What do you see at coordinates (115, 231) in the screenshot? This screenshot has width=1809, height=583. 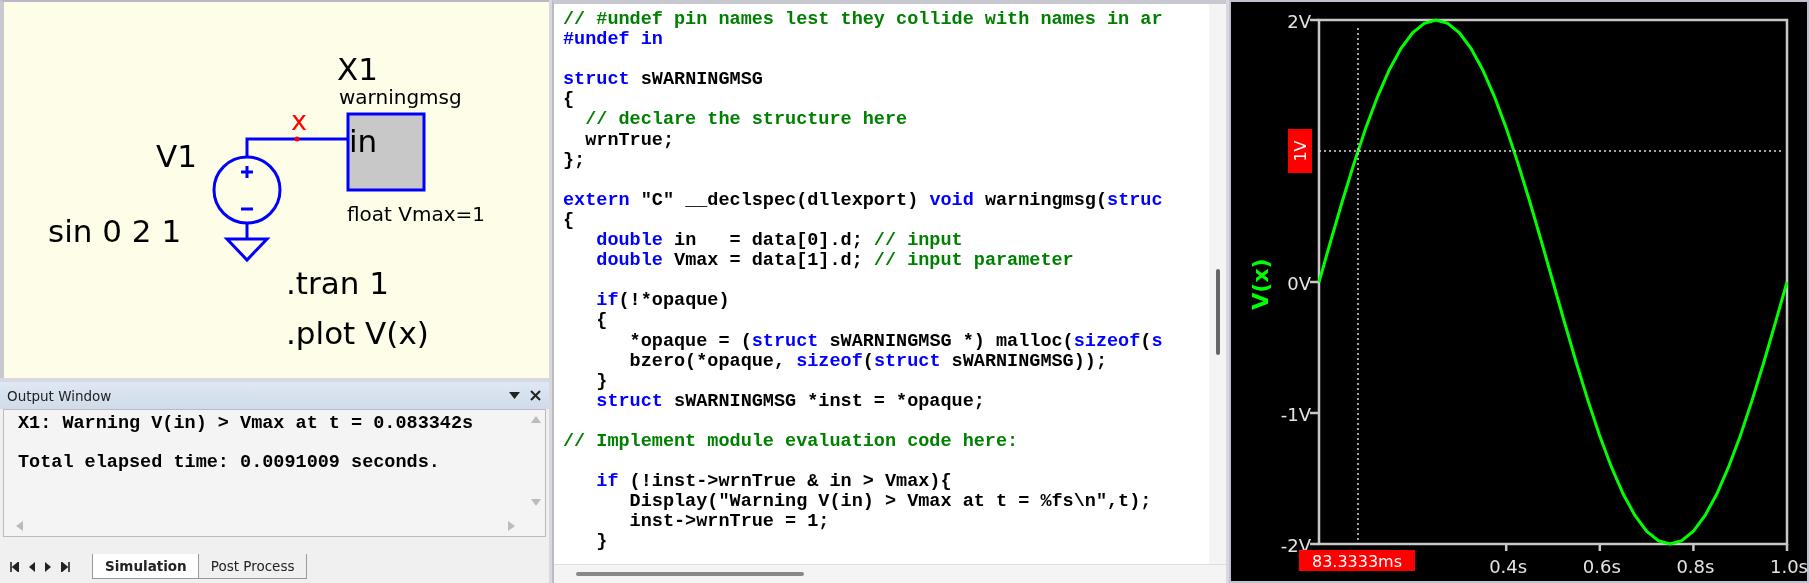 I see `source-value: sin 0 2 1` at bounding box center [115, 231].